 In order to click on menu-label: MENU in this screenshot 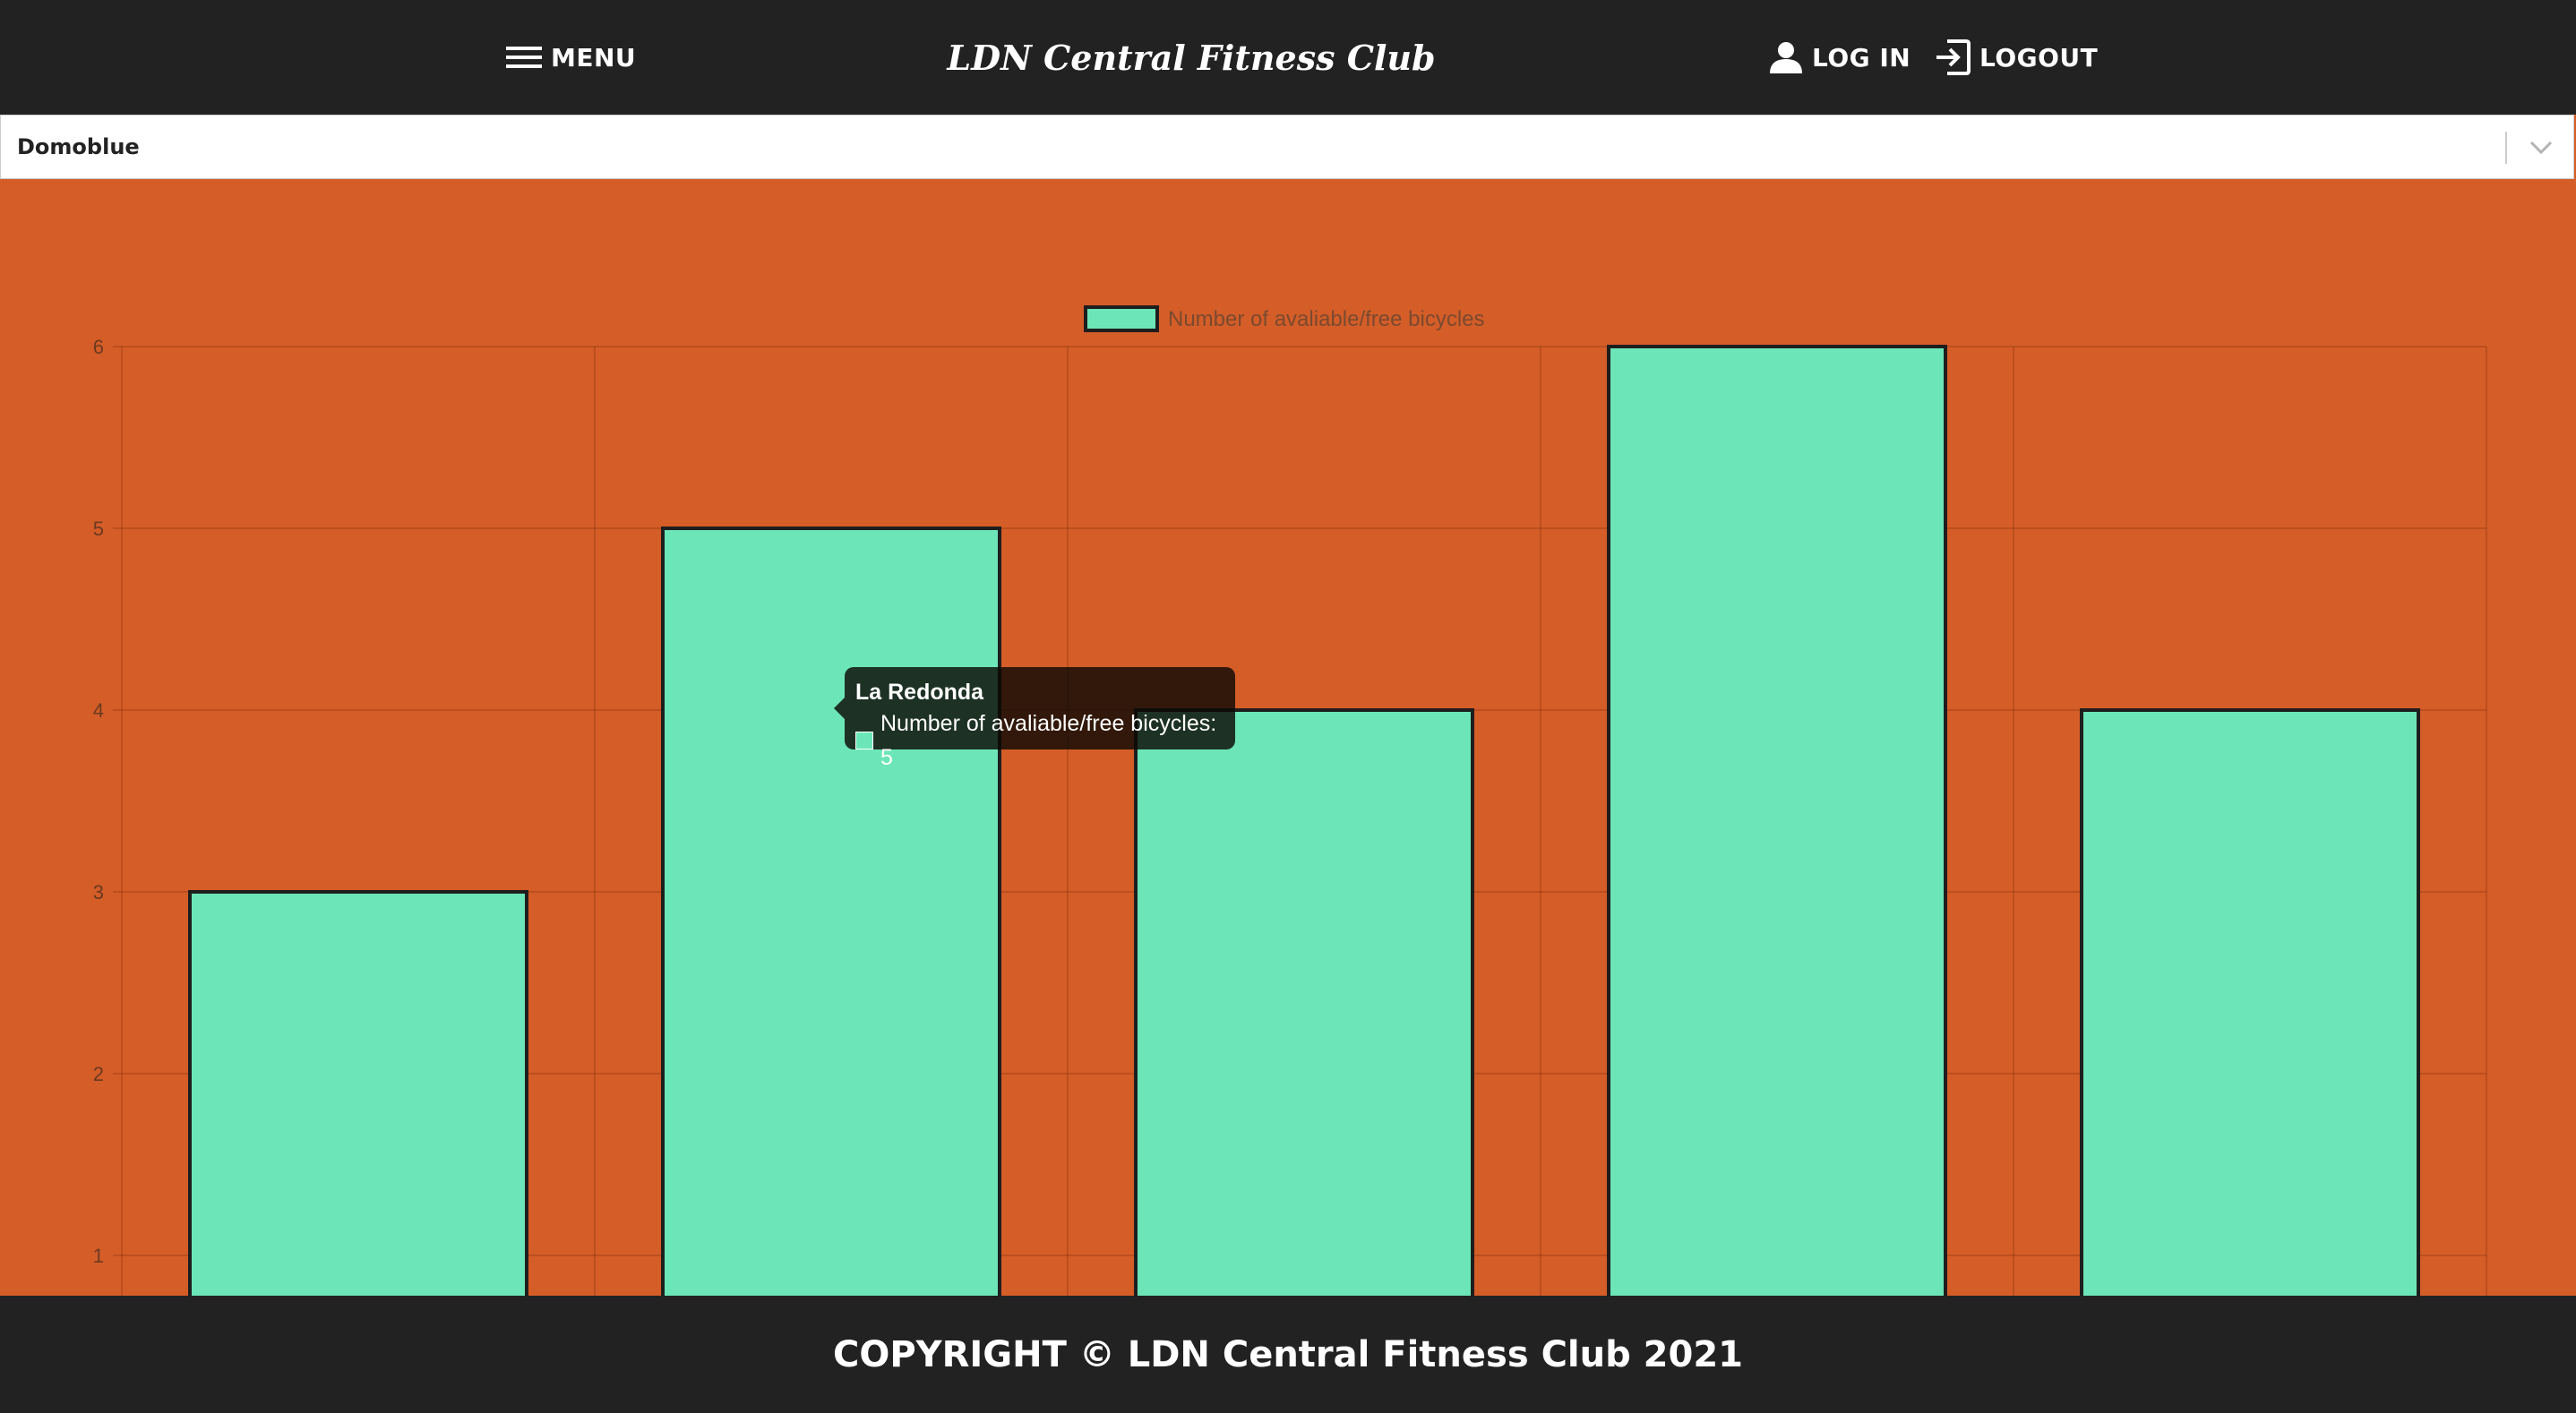, I will do `click(594, 57)`.